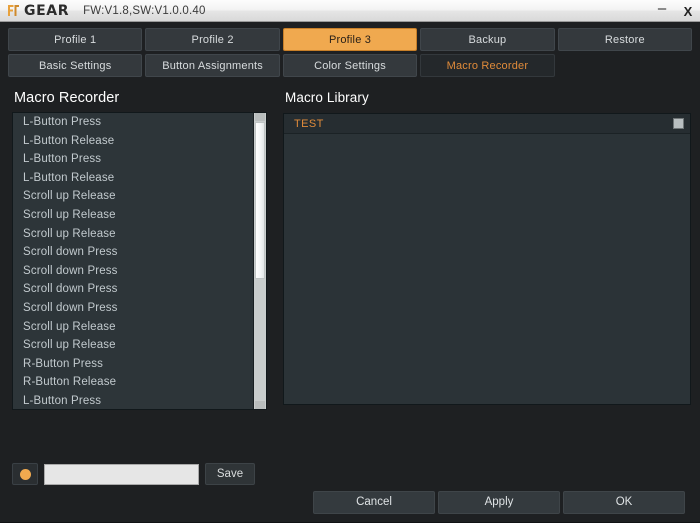 The image size is (700, 523). What do you see at coordinates (133, 382) in the screenshot?
I see `macro-event-item: R-Button Release` at bounding box center [133, 382].